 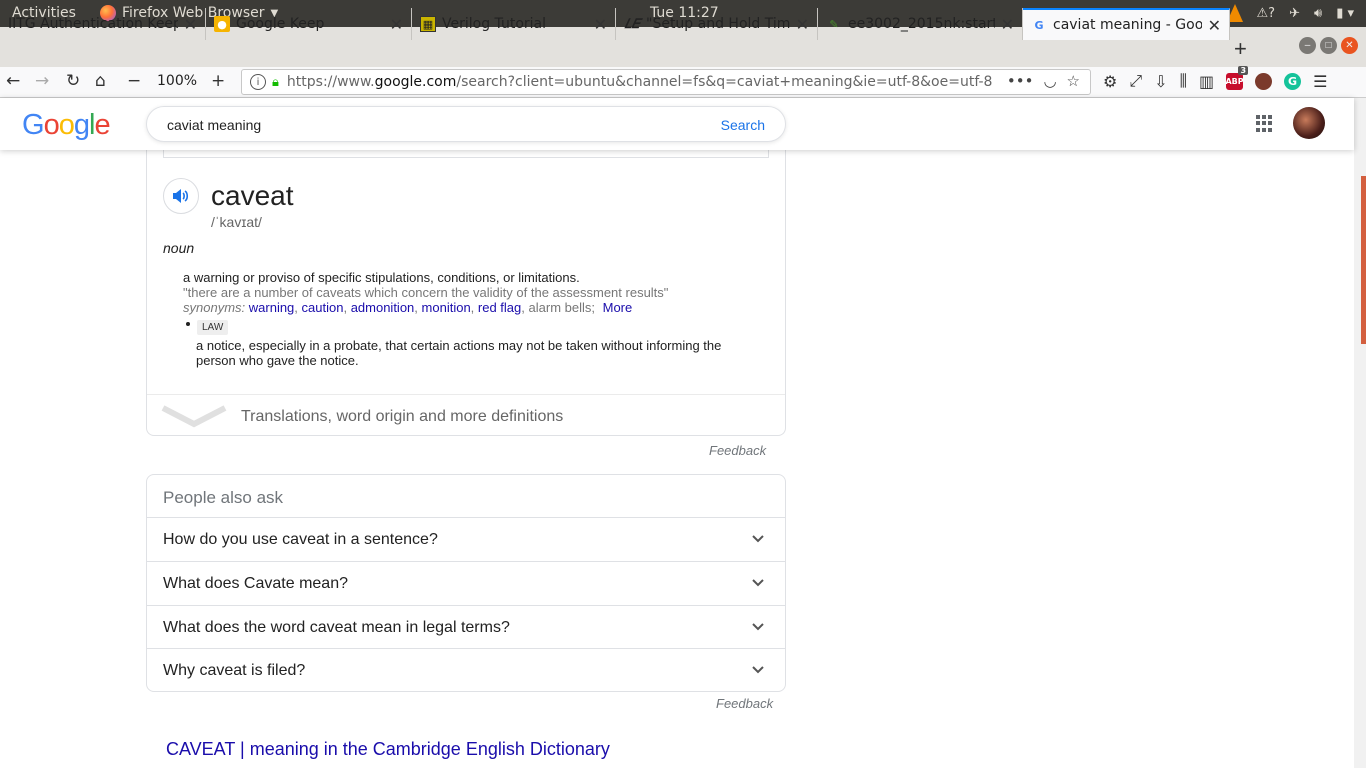 I want to click on paa-question: How do you use caveat in a sentence?, so click(x=466, y=539).